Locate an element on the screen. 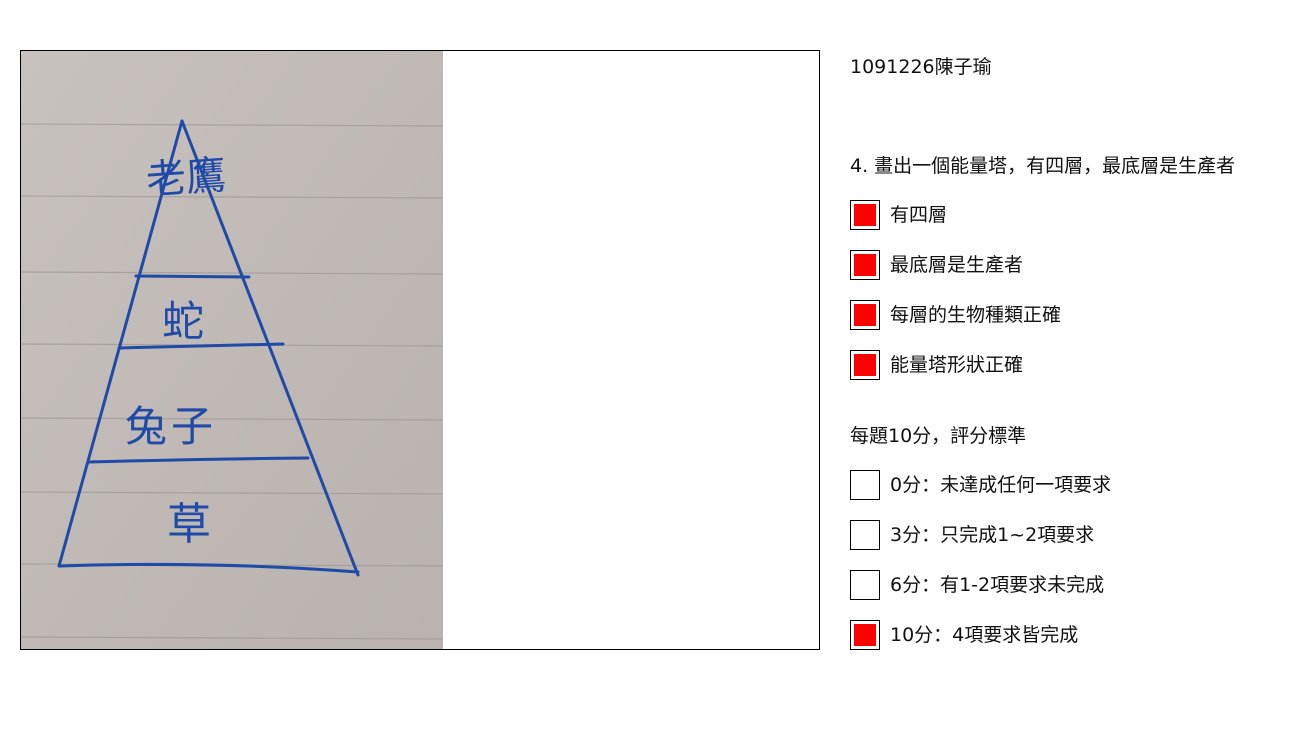  score-option-label-3: 3分：只完成1~2項要求 is located at coordinates (992, 535).